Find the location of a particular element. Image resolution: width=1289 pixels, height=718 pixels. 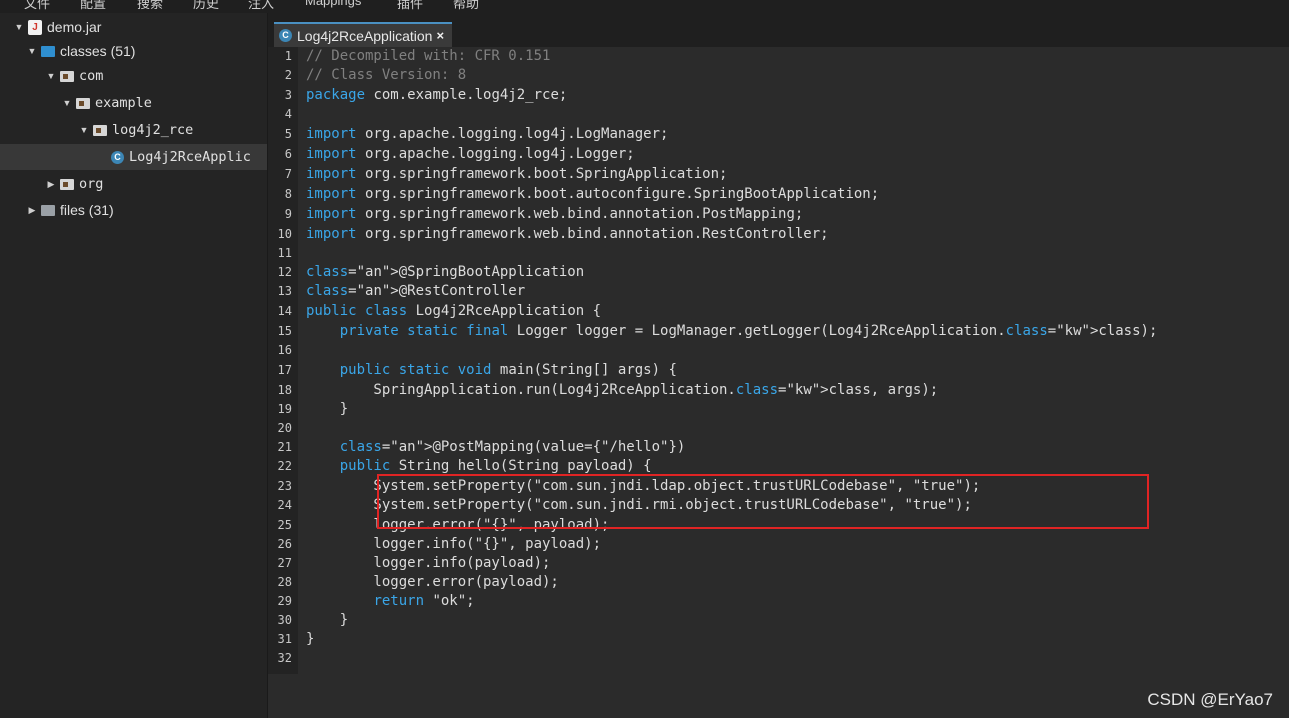

line-number: 22 is located at coordinates (284, 466).